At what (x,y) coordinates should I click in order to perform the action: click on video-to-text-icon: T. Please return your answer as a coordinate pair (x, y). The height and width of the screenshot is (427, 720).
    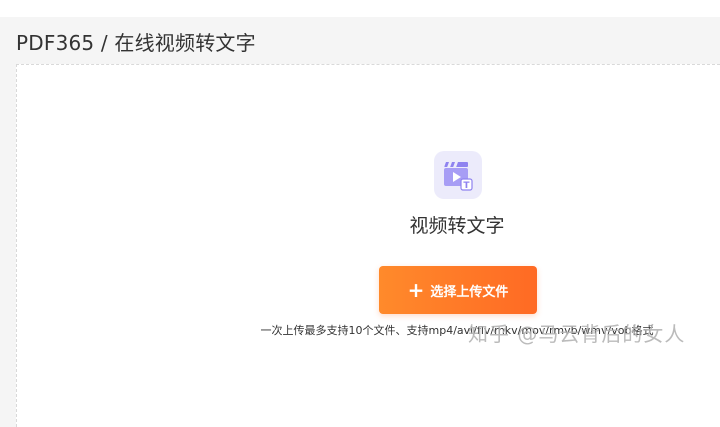
    Looking at the image, I should click on (458, 175).